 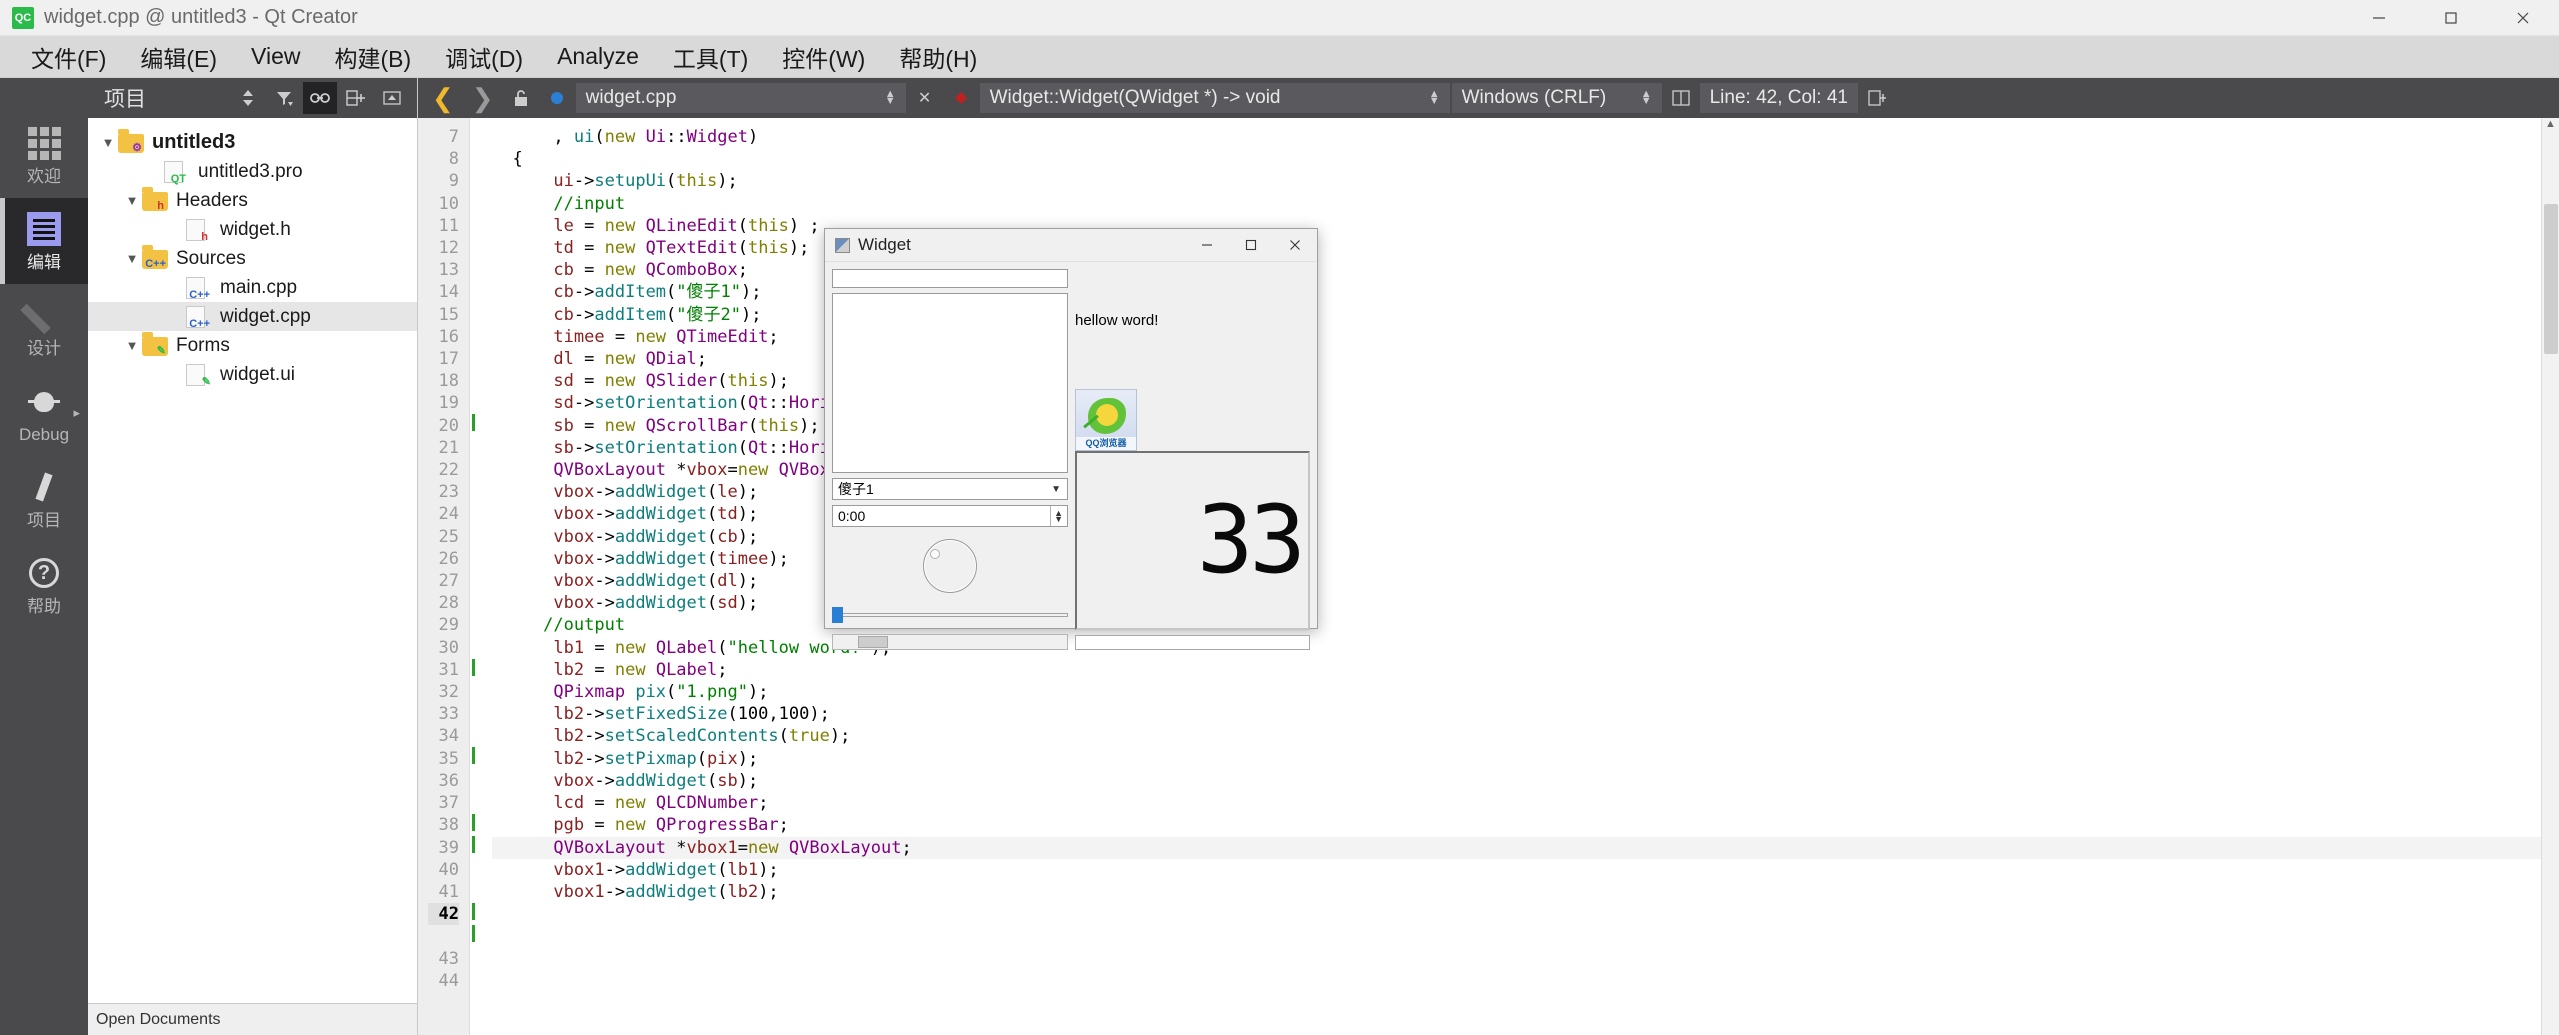 I want to click on line-edit-input, so click(x=950, y=278).